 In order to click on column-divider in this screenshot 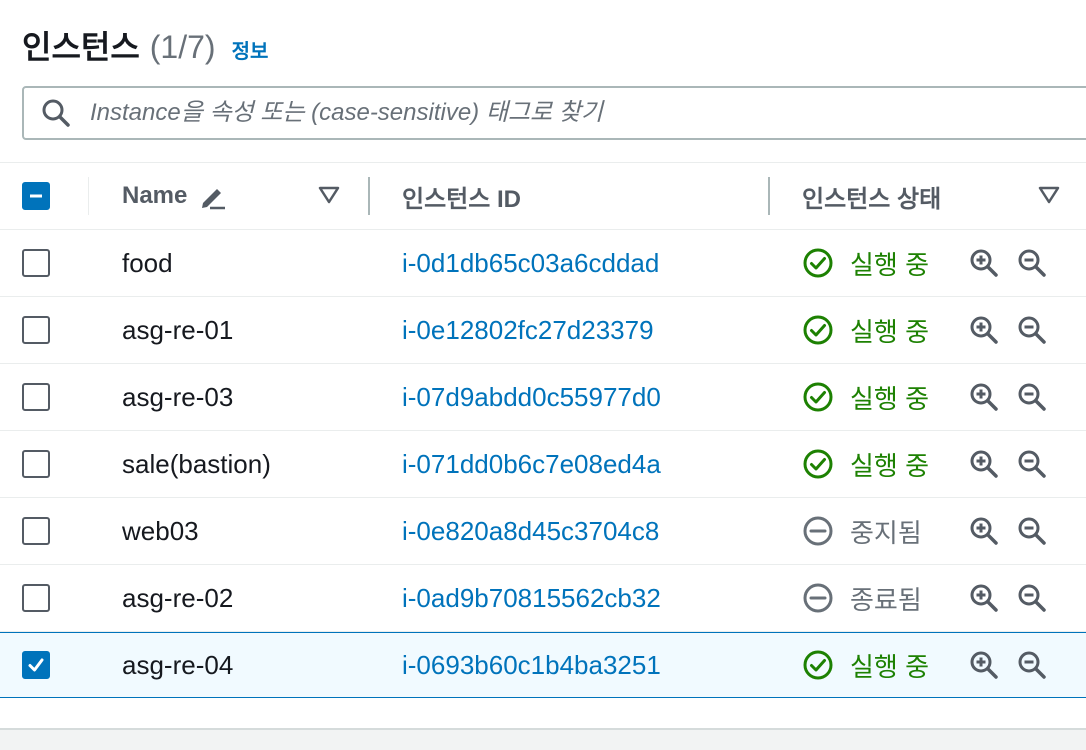, I will do `click(88, 196)`.